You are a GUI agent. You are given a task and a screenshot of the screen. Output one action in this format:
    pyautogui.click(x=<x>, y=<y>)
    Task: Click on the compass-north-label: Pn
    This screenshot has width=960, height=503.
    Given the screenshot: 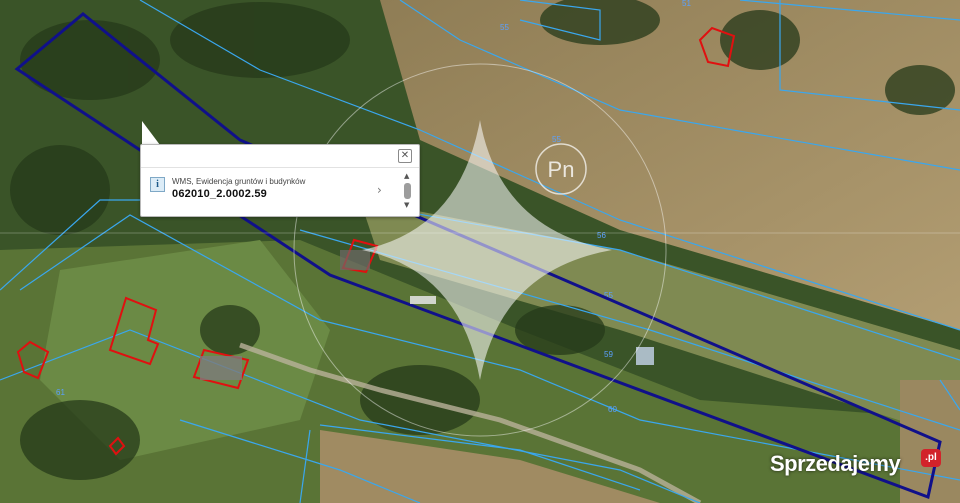 What is the action you would take?
    pyautogui.click(x=561, y=169)
    